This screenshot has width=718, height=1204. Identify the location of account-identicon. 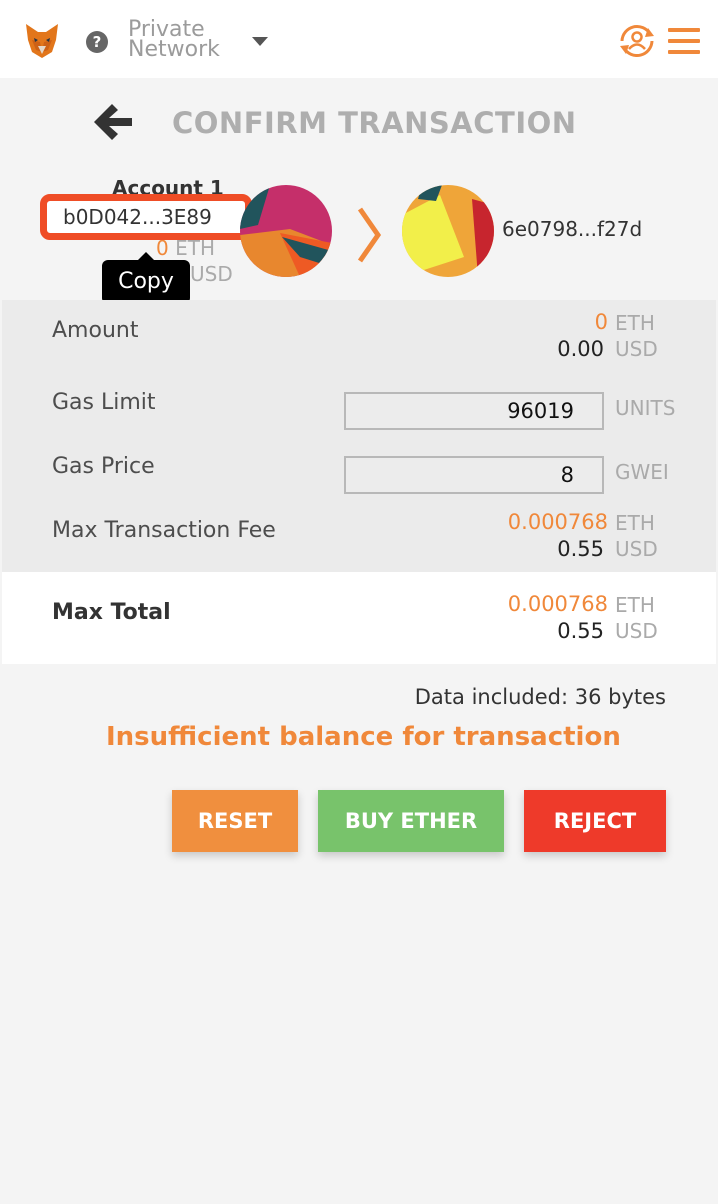
(286, 231).